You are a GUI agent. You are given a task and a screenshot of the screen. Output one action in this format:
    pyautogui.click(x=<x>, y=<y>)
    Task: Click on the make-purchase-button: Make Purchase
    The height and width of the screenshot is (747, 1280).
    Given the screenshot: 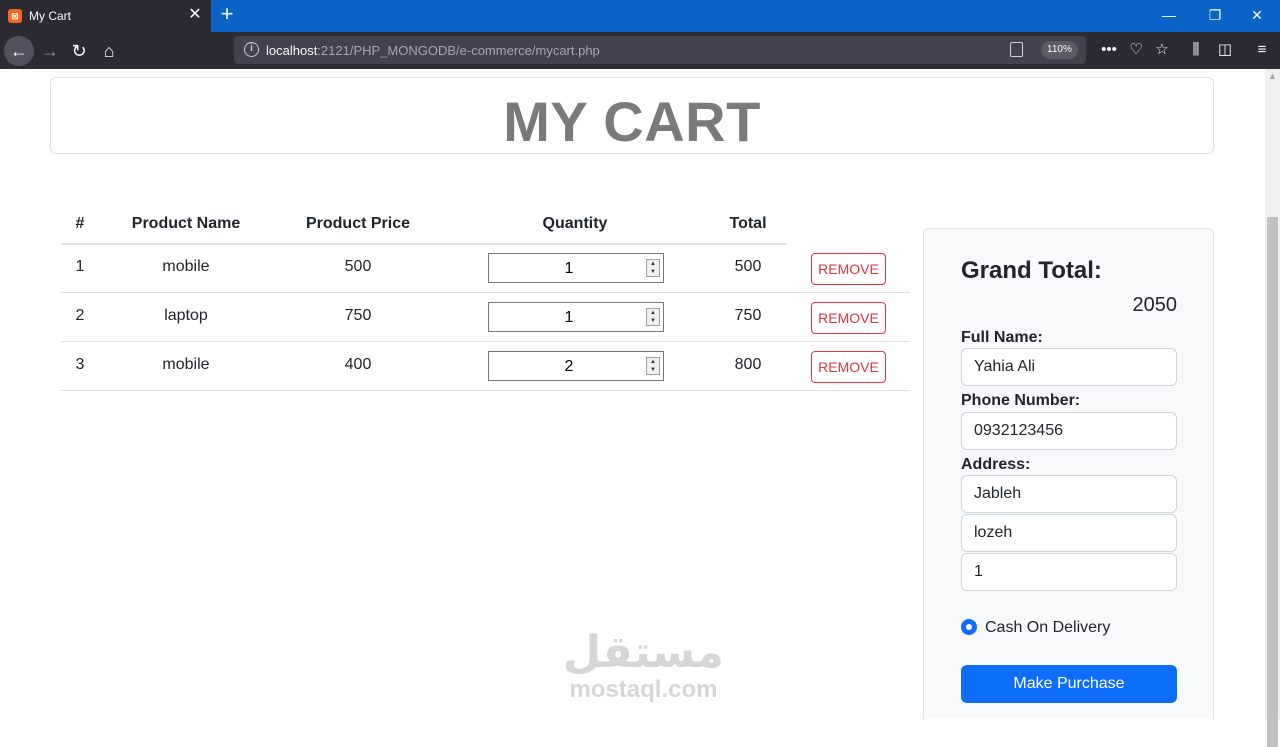 What is the action you would take?
    pyautogui.click(x=1069, y=684)
    